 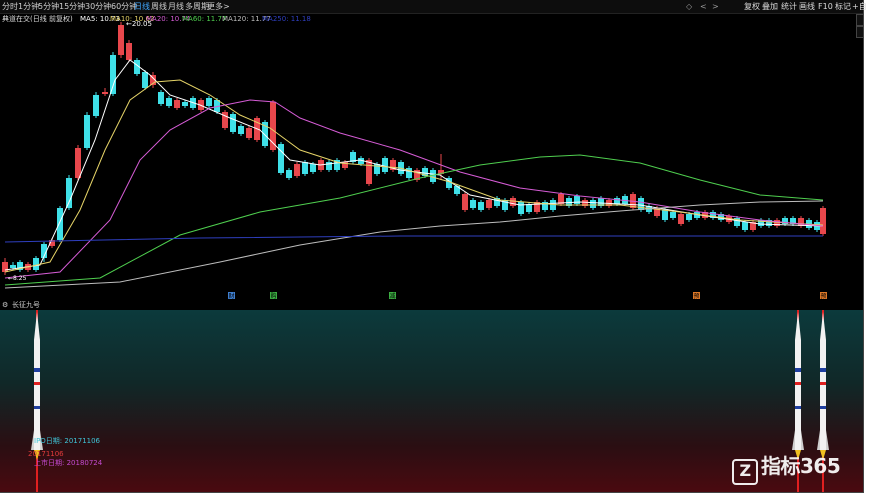 I want to click on watermark: Z 指标365, so click(x=786, y=467).